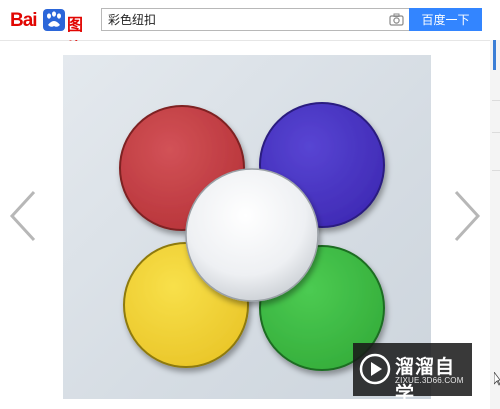 This screenshot has width=500, height=409. What do you see at coordinates (494, 55) in the screenshot?
I see `scrollbar-thumb` at bounding box center [494, 55].